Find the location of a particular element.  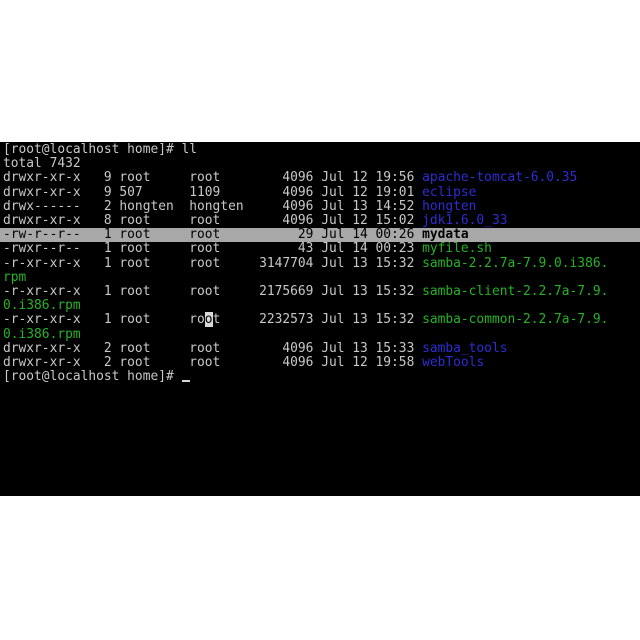

file-name: samba-client-2.2.7a-7.9. is located at coordinates (515, 291).